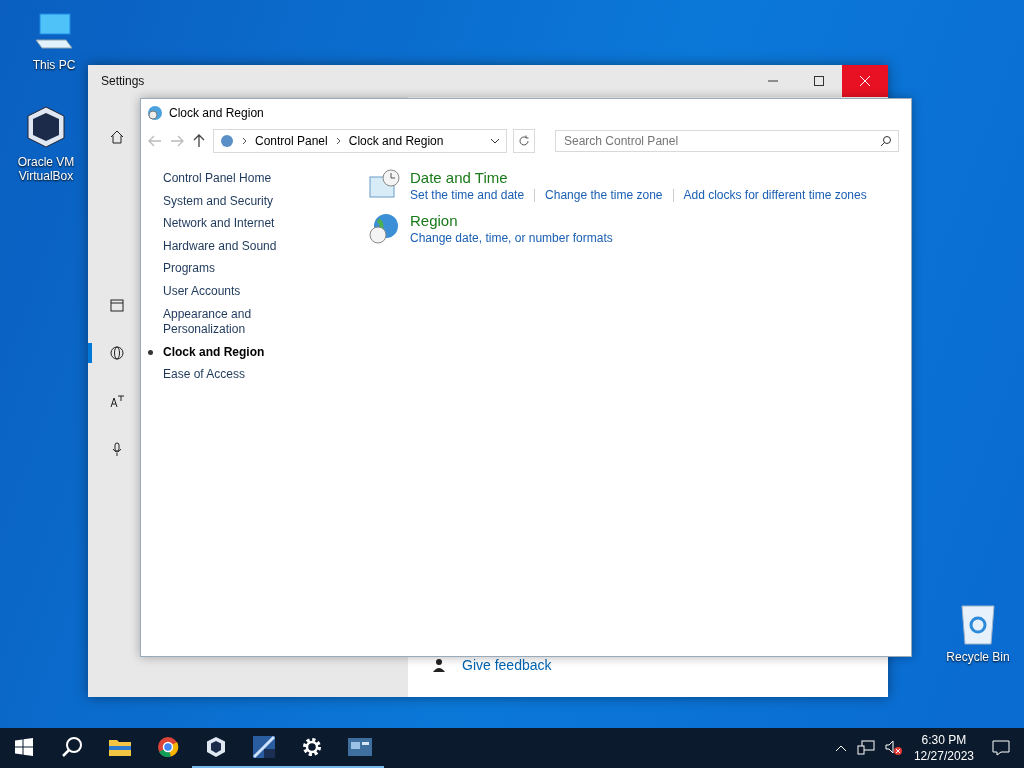 The image size is (1024, 768). Describe the element at coordinates (216, 113) in the screenshot. I see `window-title: Clock and Region` at that location.